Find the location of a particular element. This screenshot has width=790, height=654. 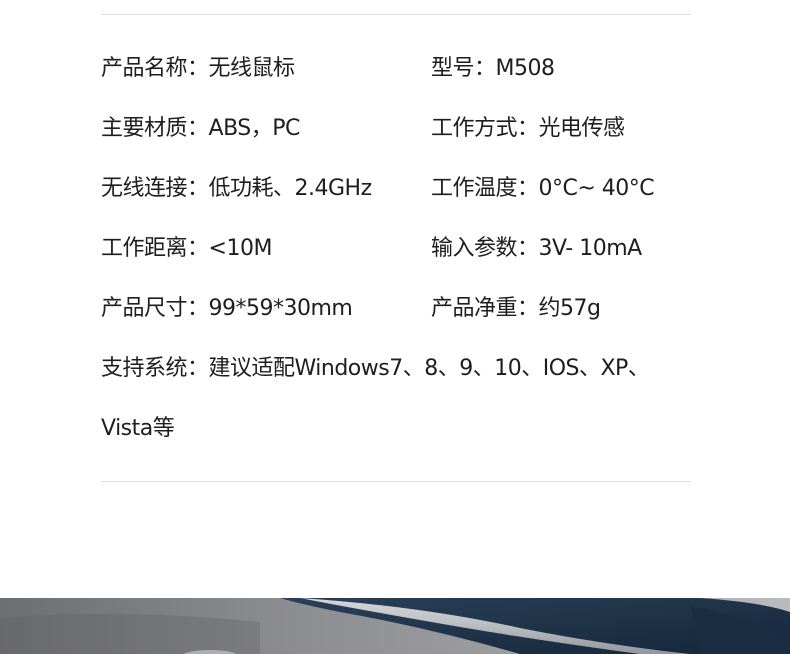

spec-working-mode-value: 光电传感 is located at coordinates (582, 128).